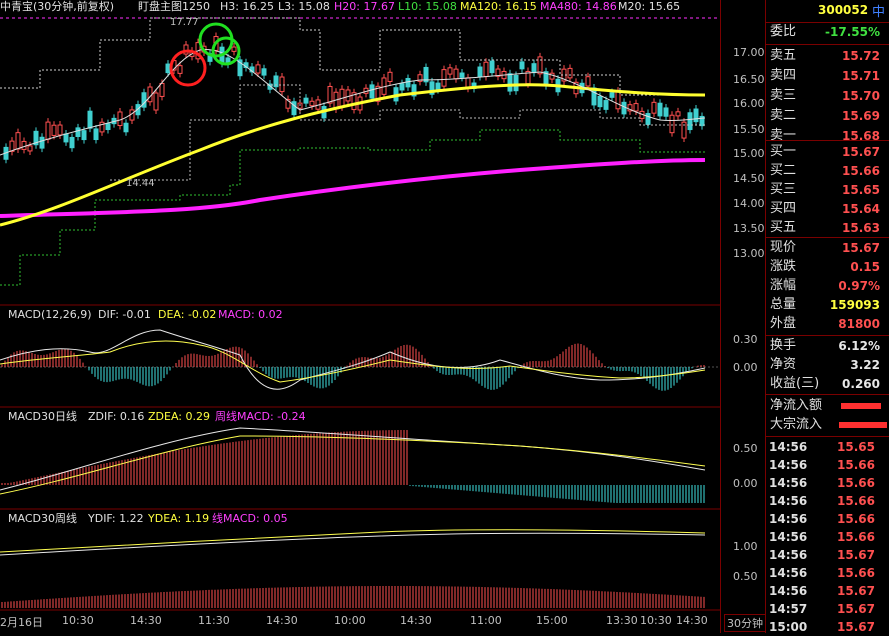 The image size is (889, 636). I want to click on flow-label: 净流入额, so click(796, 405).